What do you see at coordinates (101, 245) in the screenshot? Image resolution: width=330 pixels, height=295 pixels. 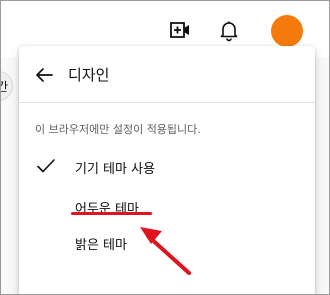 I see `option-label: 밝은 테마` at bounding box center [101, 245].